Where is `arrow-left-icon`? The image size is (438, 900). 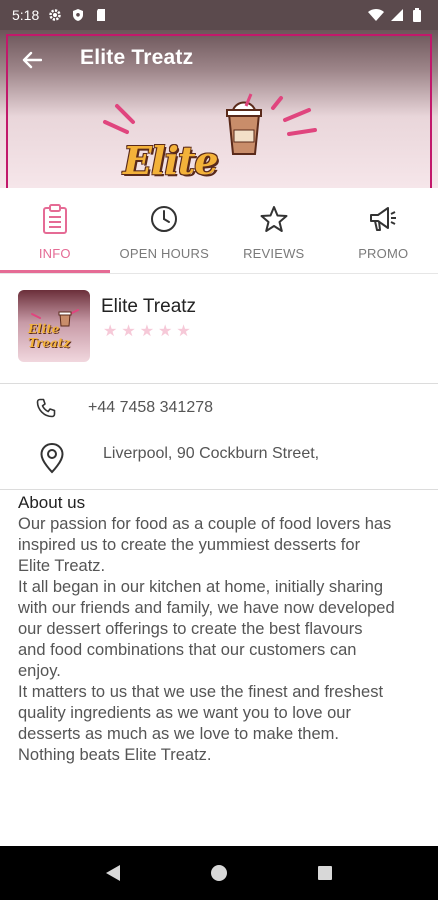 arrow-left-icon is located at coordinates (32, 60).